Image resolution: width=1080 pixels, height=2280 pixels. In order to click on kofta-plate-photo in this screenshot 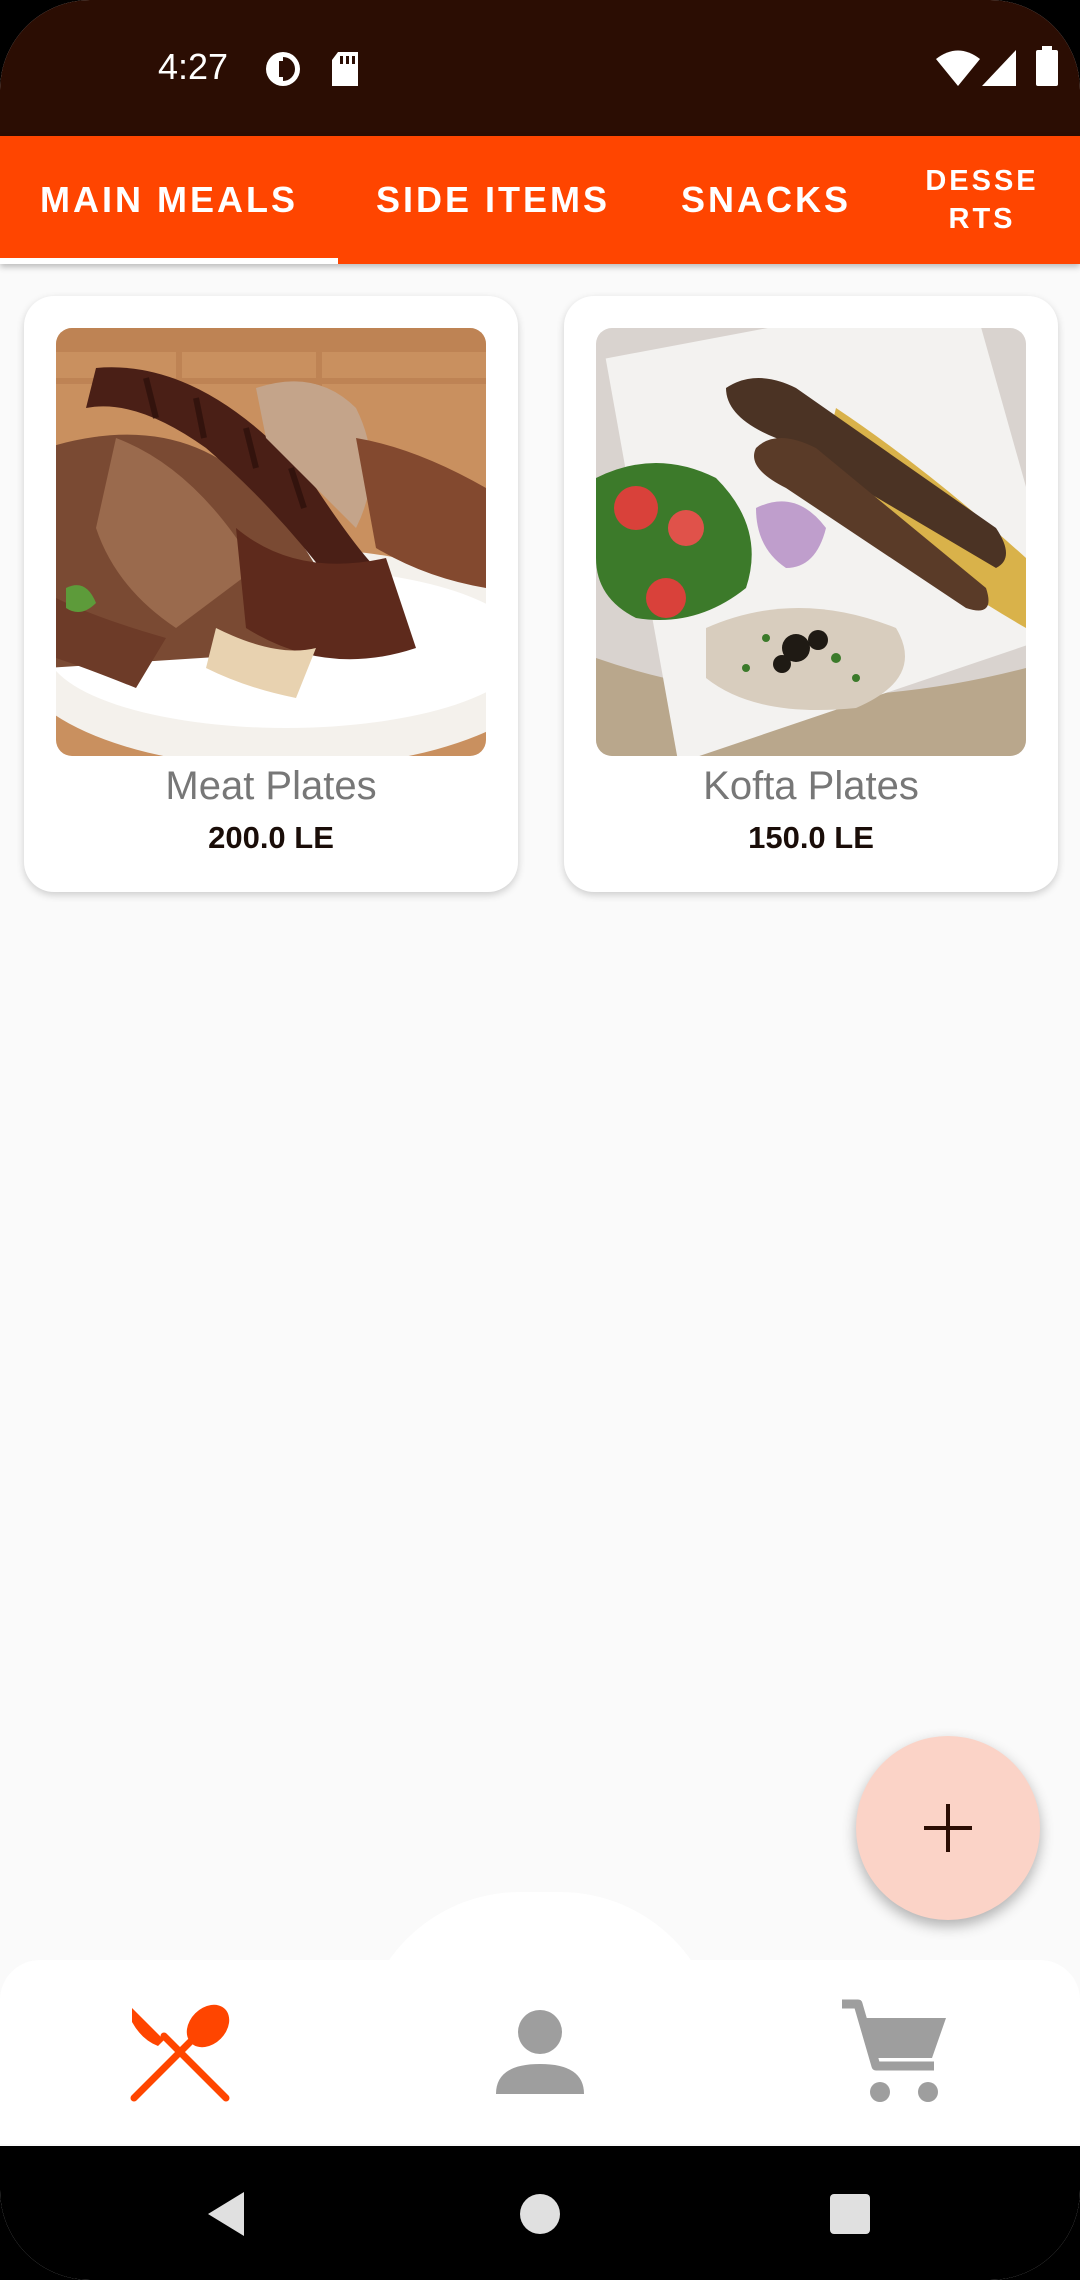, I will do `click(811, 542)`.